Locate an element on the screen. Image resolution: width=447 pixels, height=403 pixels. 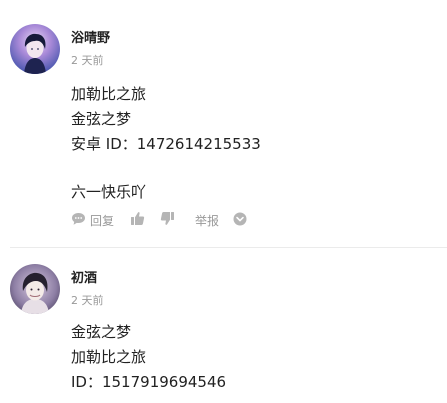
dislike-button is located at coordinates (167, 220).